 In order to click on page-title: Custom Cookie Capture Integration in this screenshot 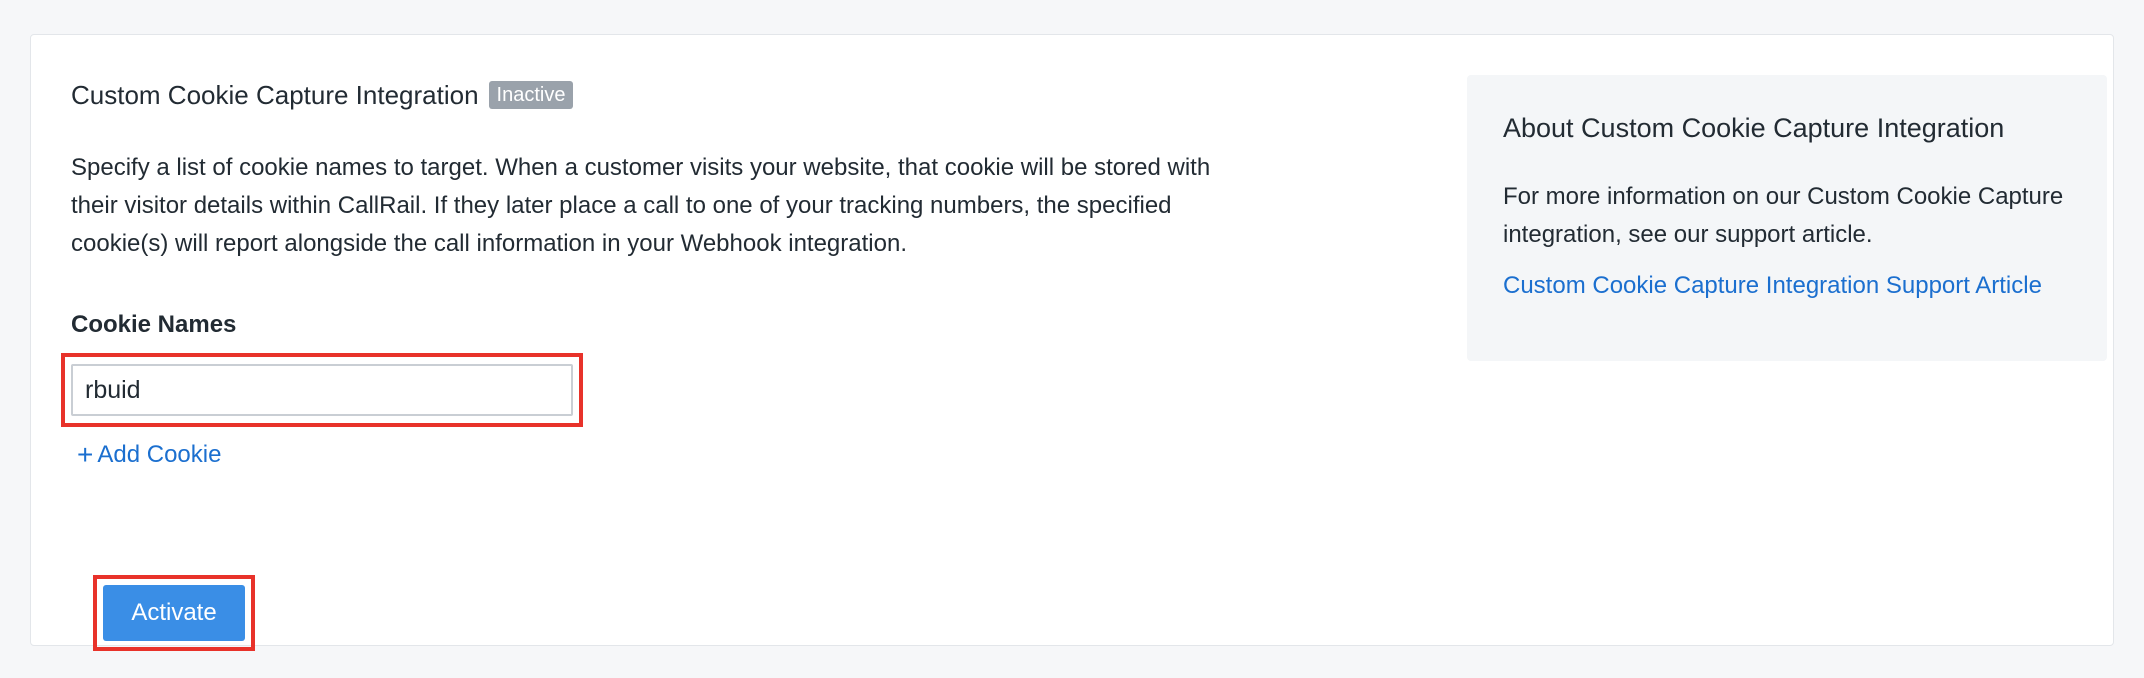, I will do `click(275, 94)`.